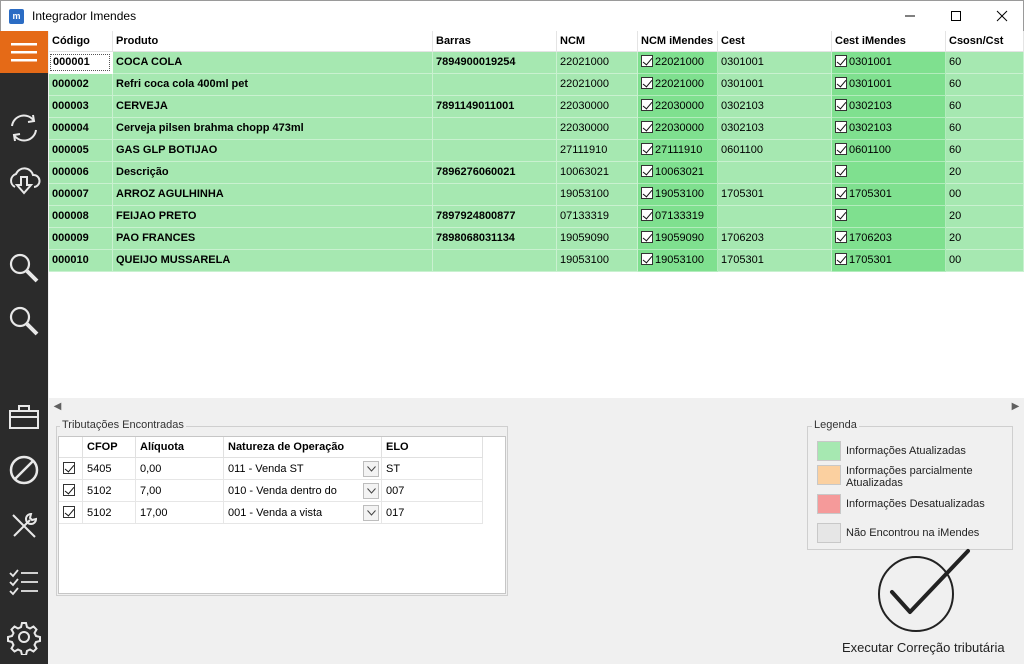 The height and width of the screenshot is (664, 1024). I want to click on cell-codigo: 000010, so click(81, 261).